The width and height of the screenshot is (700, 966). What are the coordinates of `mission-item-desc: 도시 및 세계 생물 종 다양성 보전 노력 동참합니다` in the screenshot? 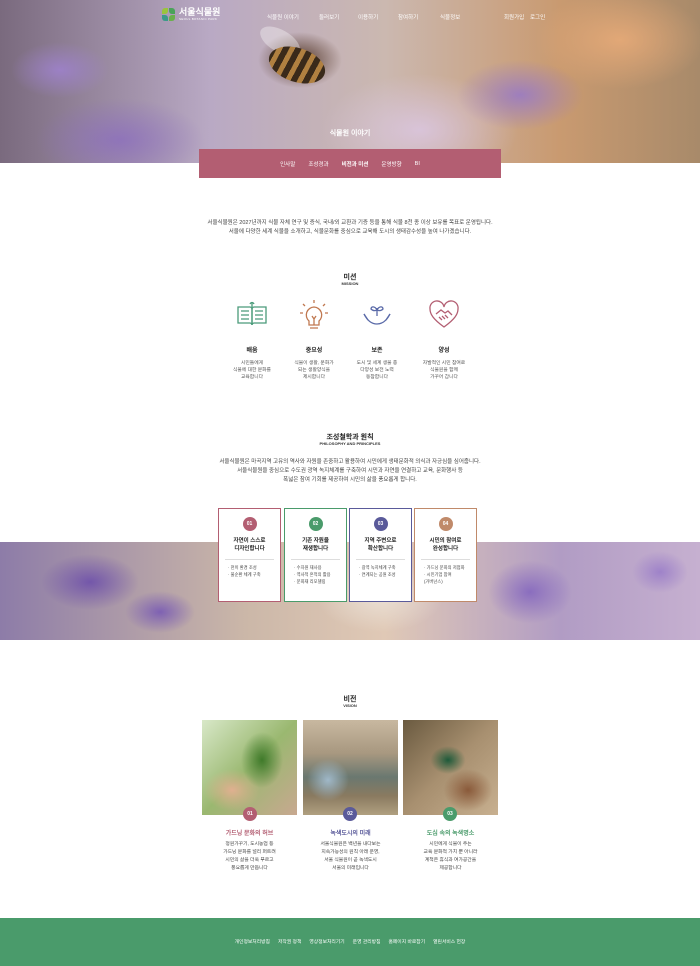 It's located at (377, 370).